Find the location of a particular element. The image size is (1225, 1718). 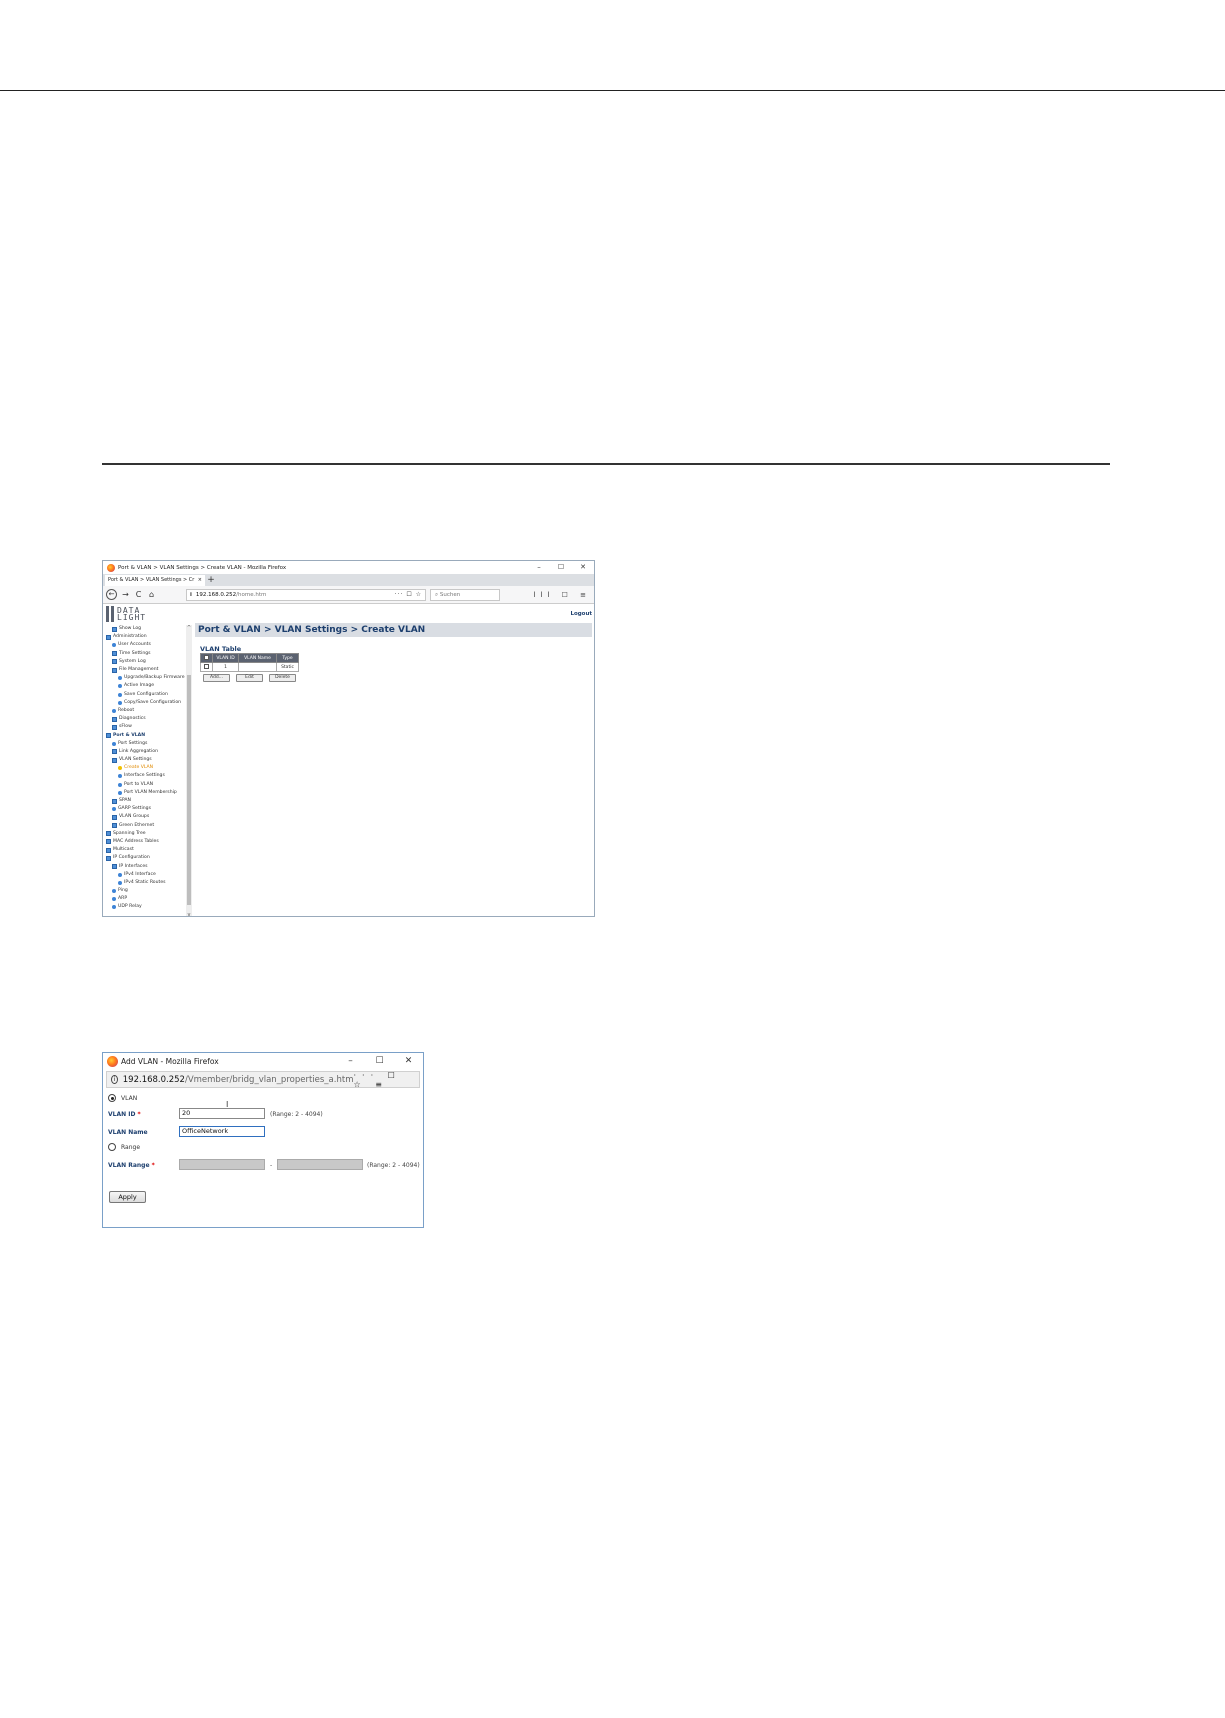

sidebar-item-ipv4-static-routes: IPv4 Static Routes is located at coordinates (149, 883).